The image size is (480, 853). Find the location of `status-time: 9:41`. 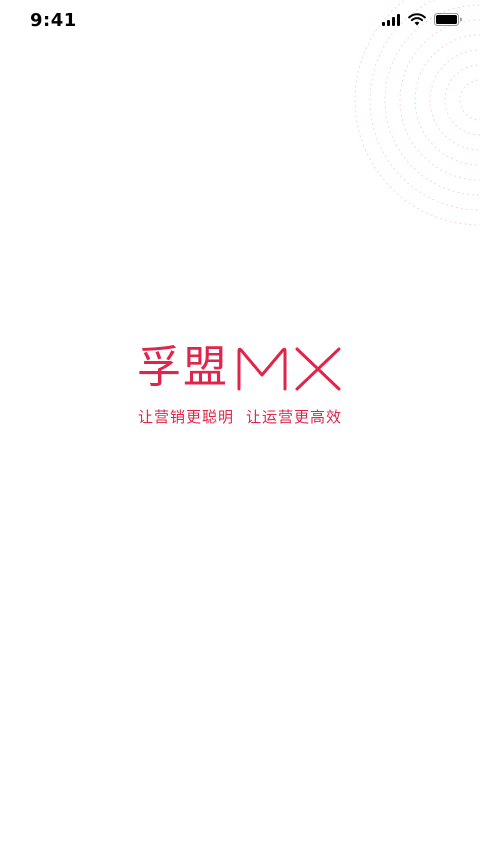

status-time: 9:41 is located at coordinates (53, 20).